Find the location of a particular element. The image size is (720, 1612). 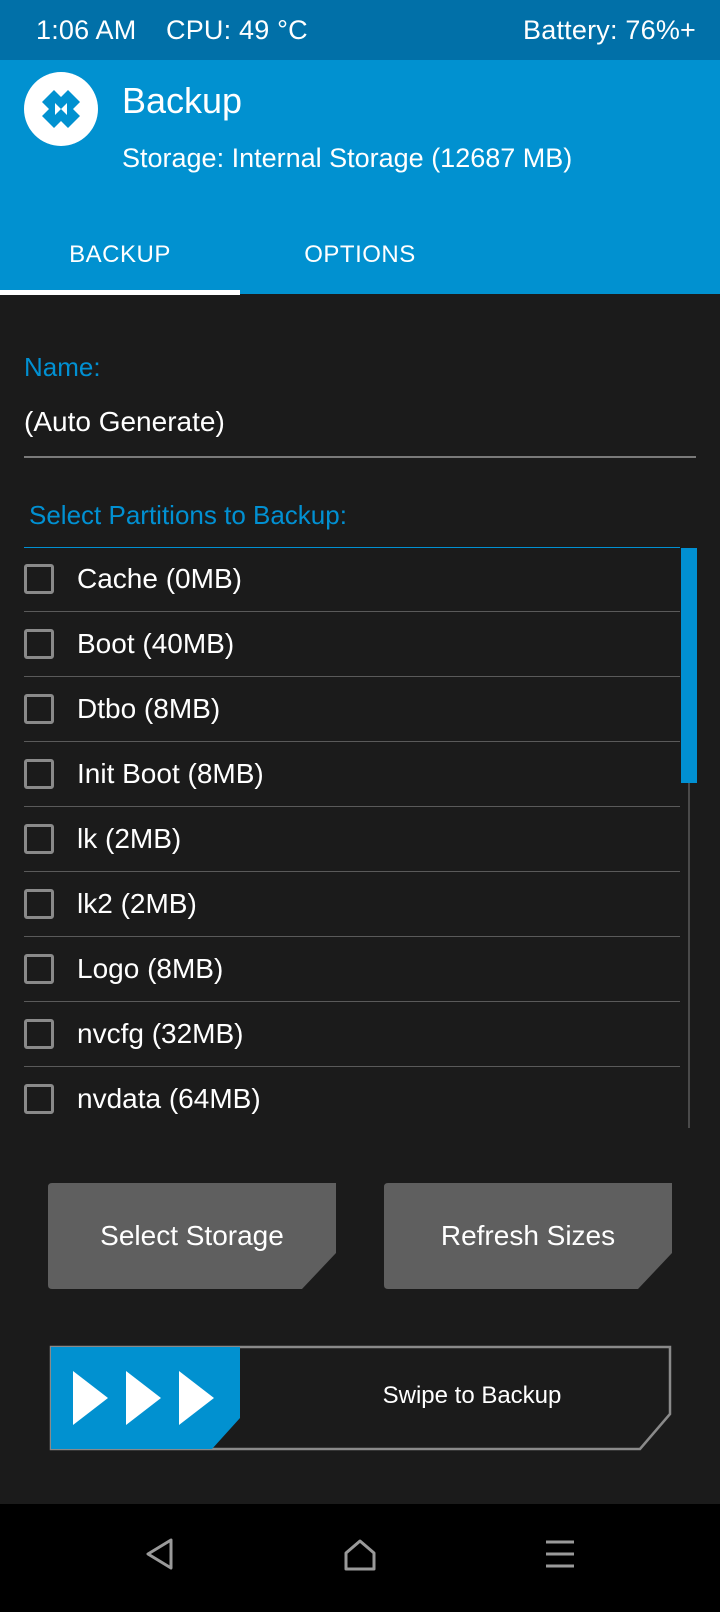

active-tab-indicator is located at coordinates (120, 292).